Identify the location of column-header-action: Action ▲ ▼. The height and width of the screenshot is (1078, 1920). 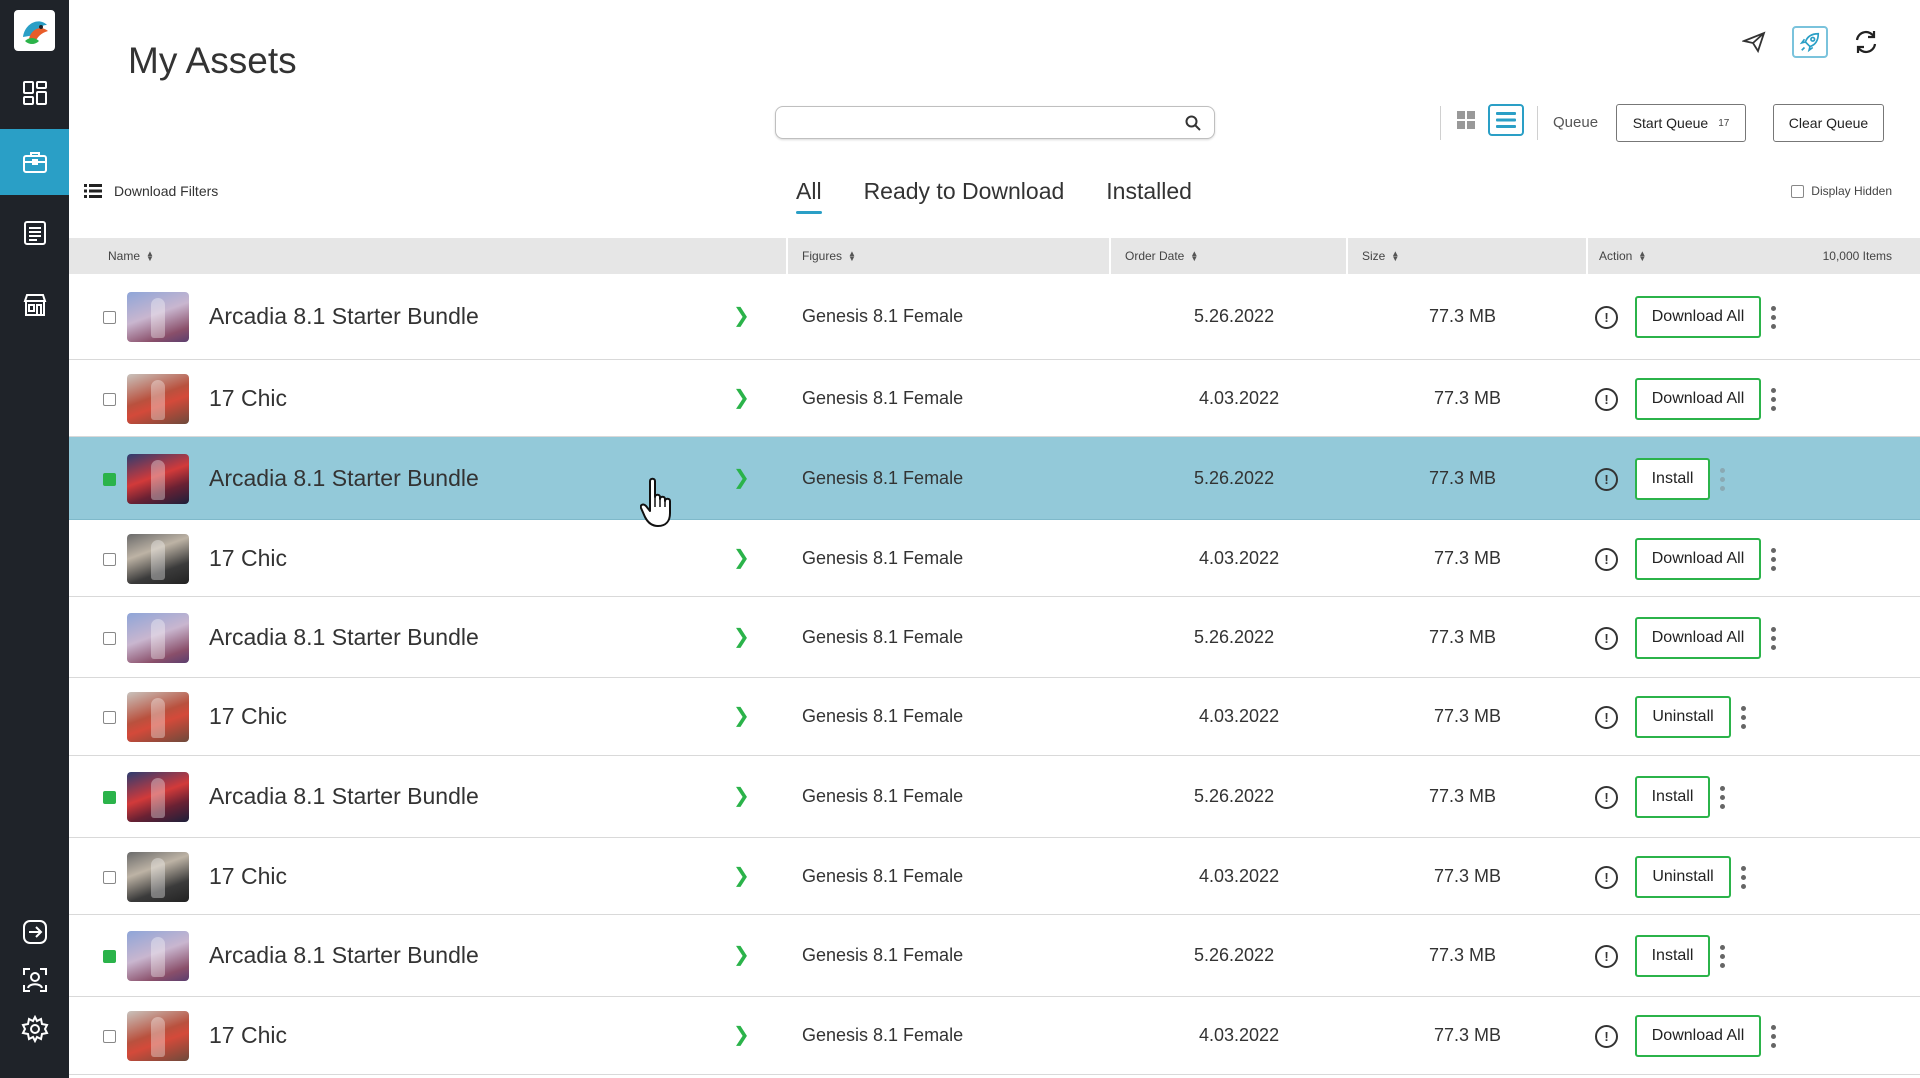
(1622, 256).